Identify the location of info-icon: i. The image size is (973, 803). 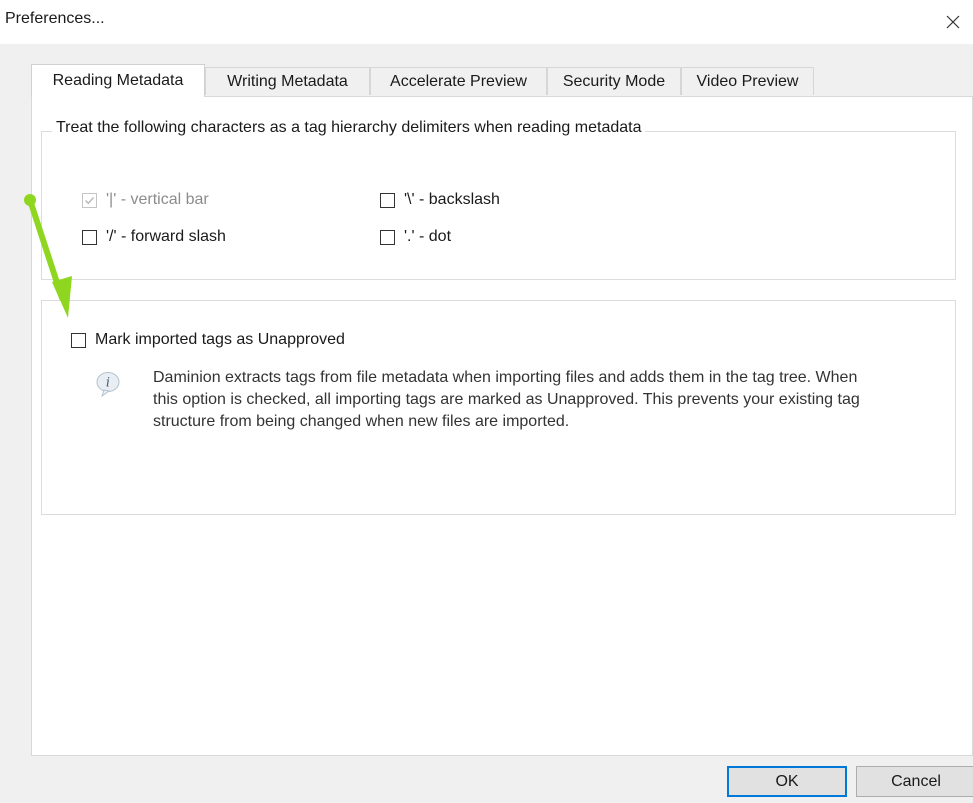
(109, 384).